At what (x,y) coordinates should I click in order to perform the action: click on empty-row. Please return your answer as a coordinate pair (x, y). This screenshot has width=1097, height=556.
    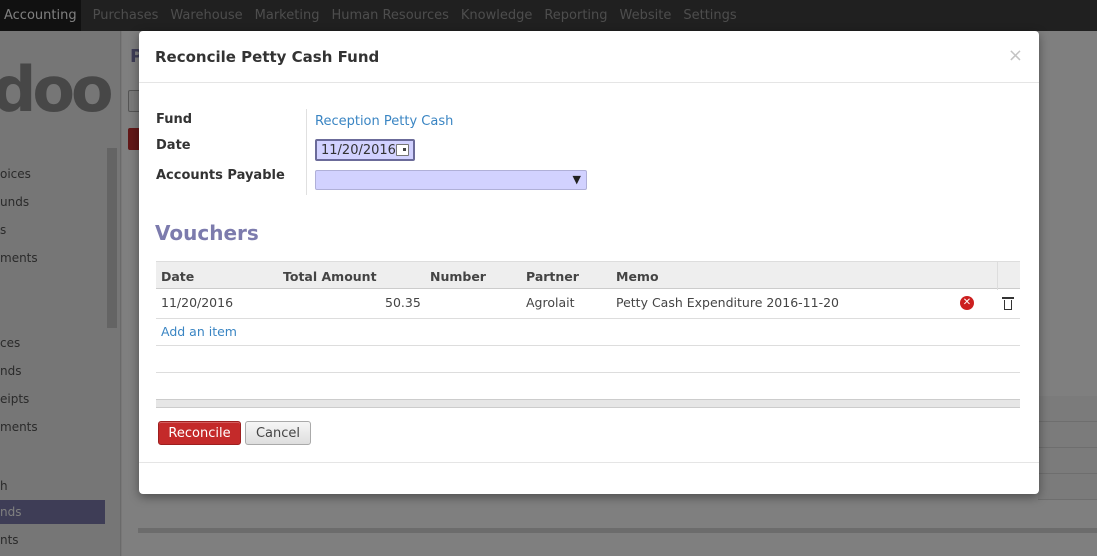
    Looking at the image, I should click on (588, 359).